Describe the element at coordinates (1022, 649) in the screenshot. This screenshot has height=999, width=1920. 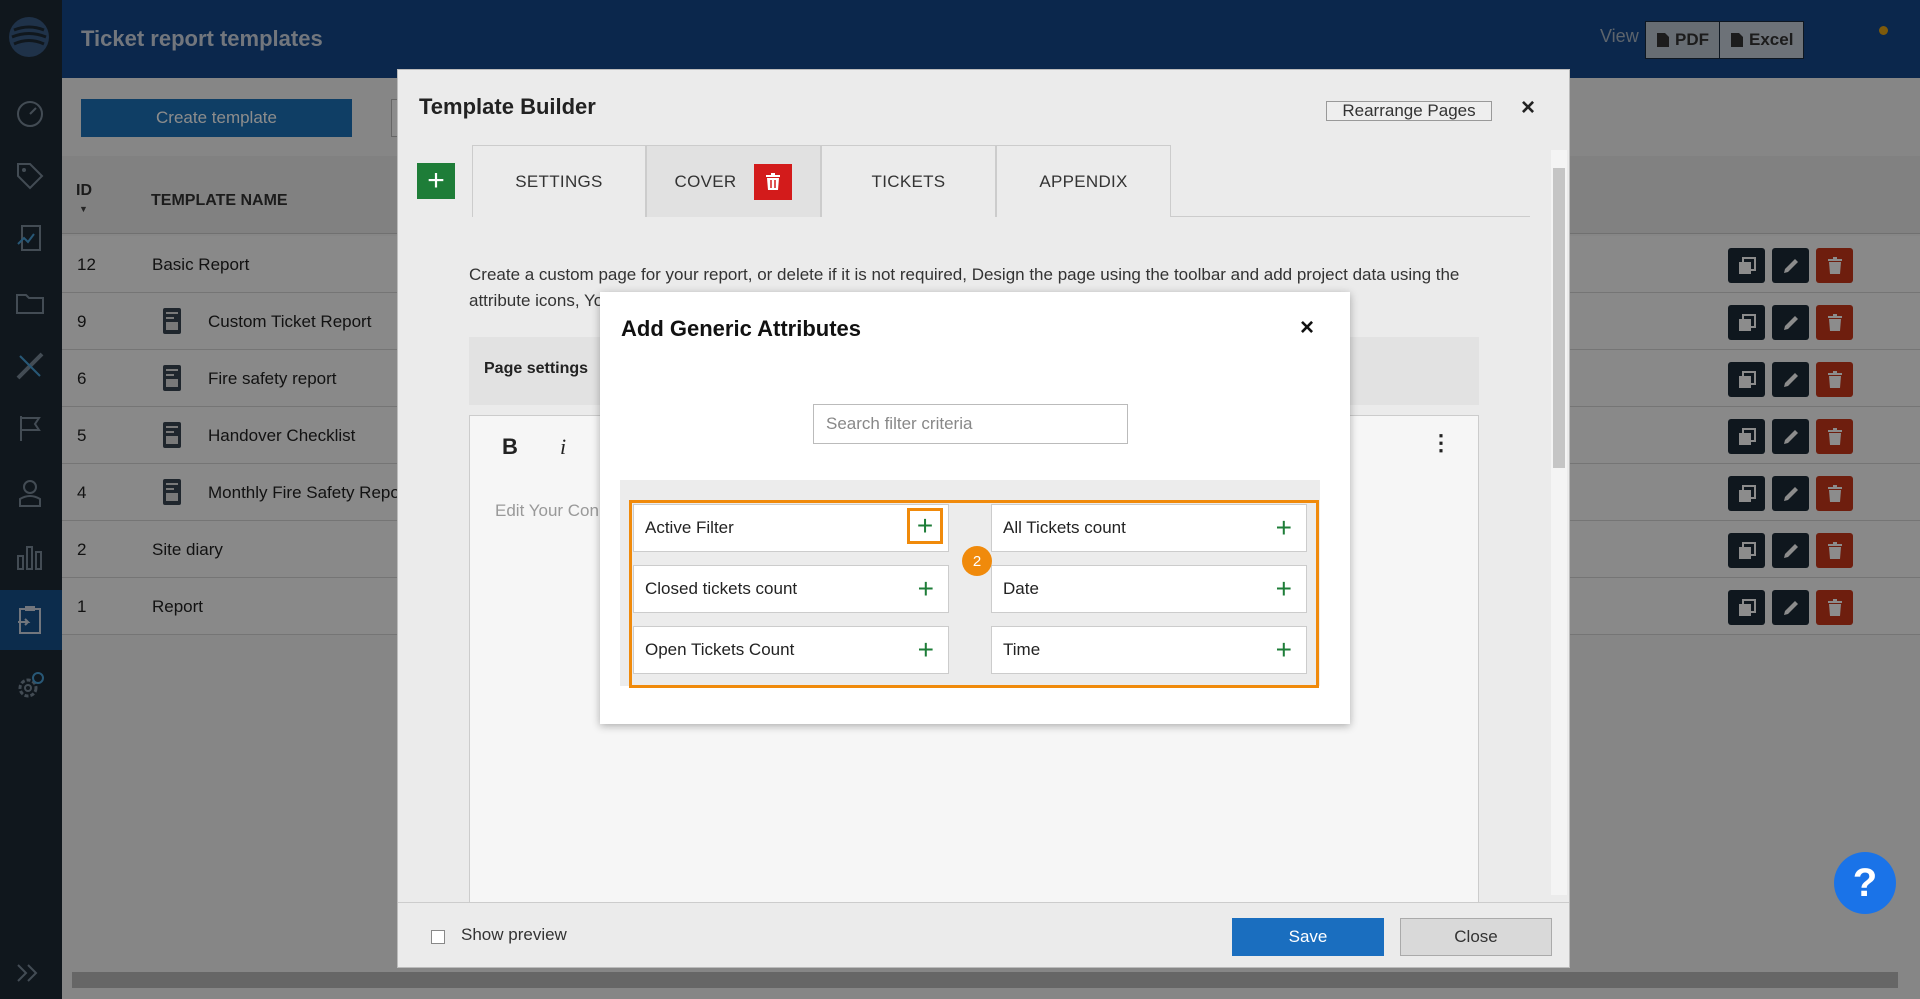
I see `attribute-label: Time` at that location.